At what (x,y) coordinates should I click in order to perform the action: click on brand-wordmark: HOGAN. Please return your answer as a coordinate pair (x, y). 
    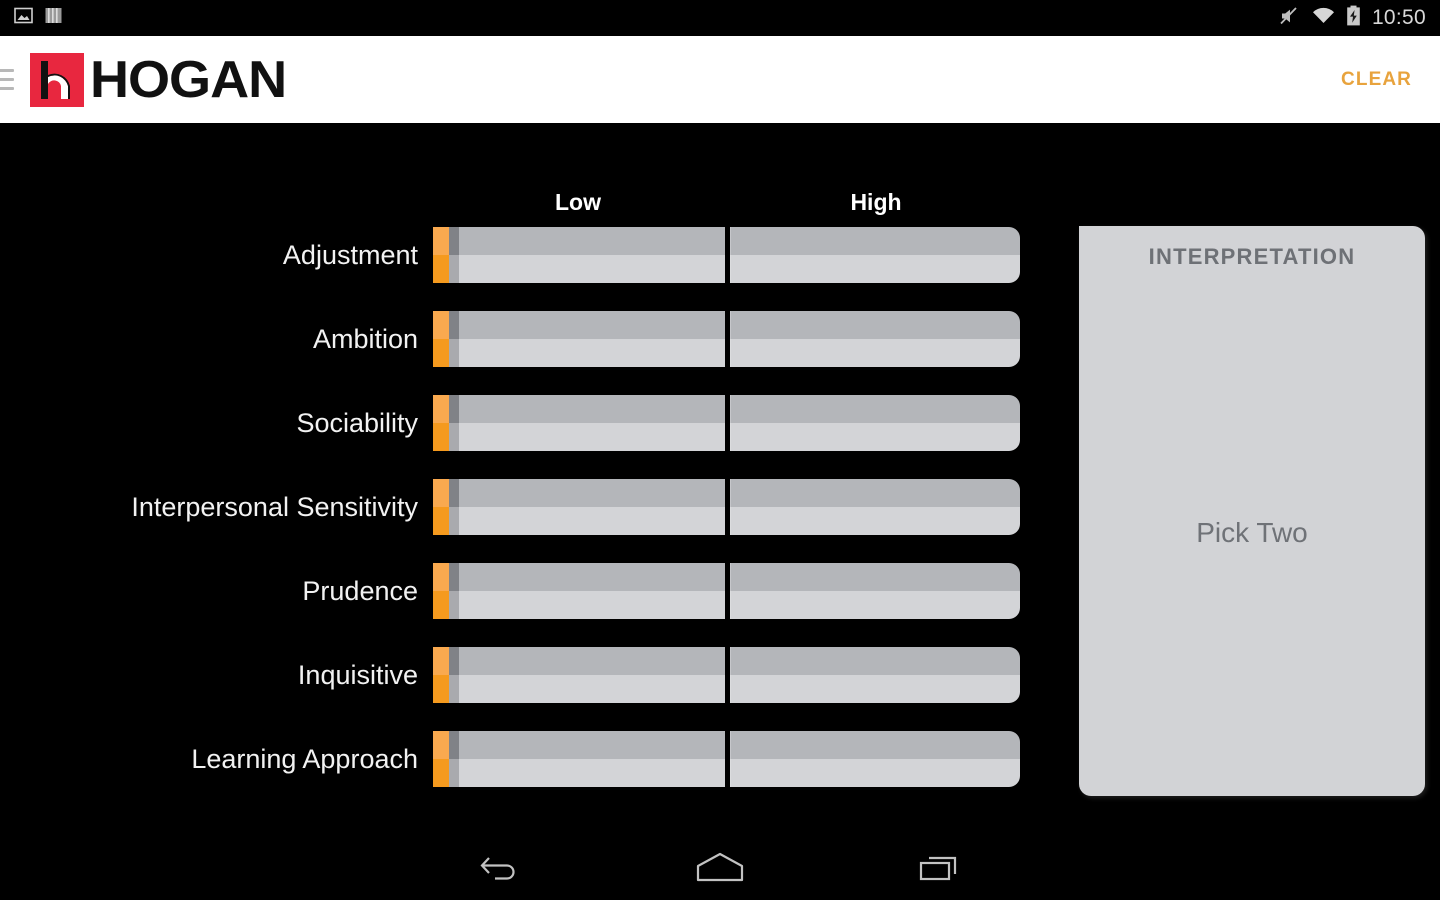
    Looking at the image, I should click on (188, 79).